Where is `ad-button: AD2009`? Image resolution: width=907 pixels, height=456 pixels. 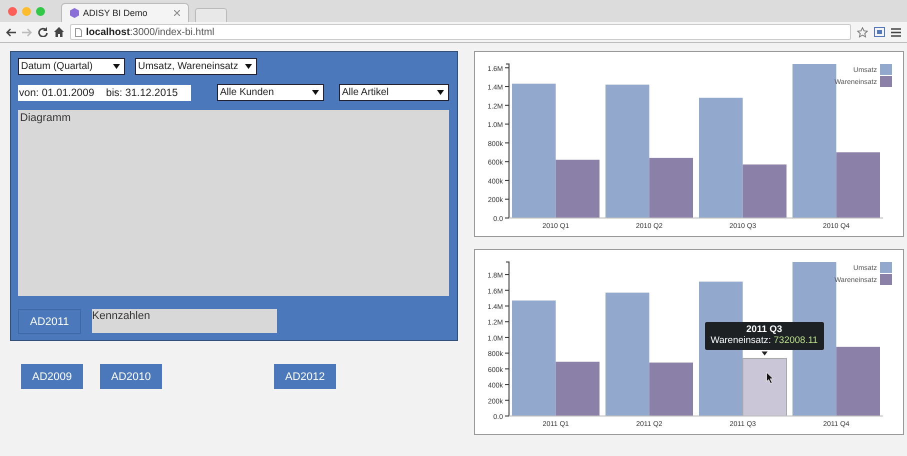 ad-button: AD2009 is located at coordinates (52, 376).